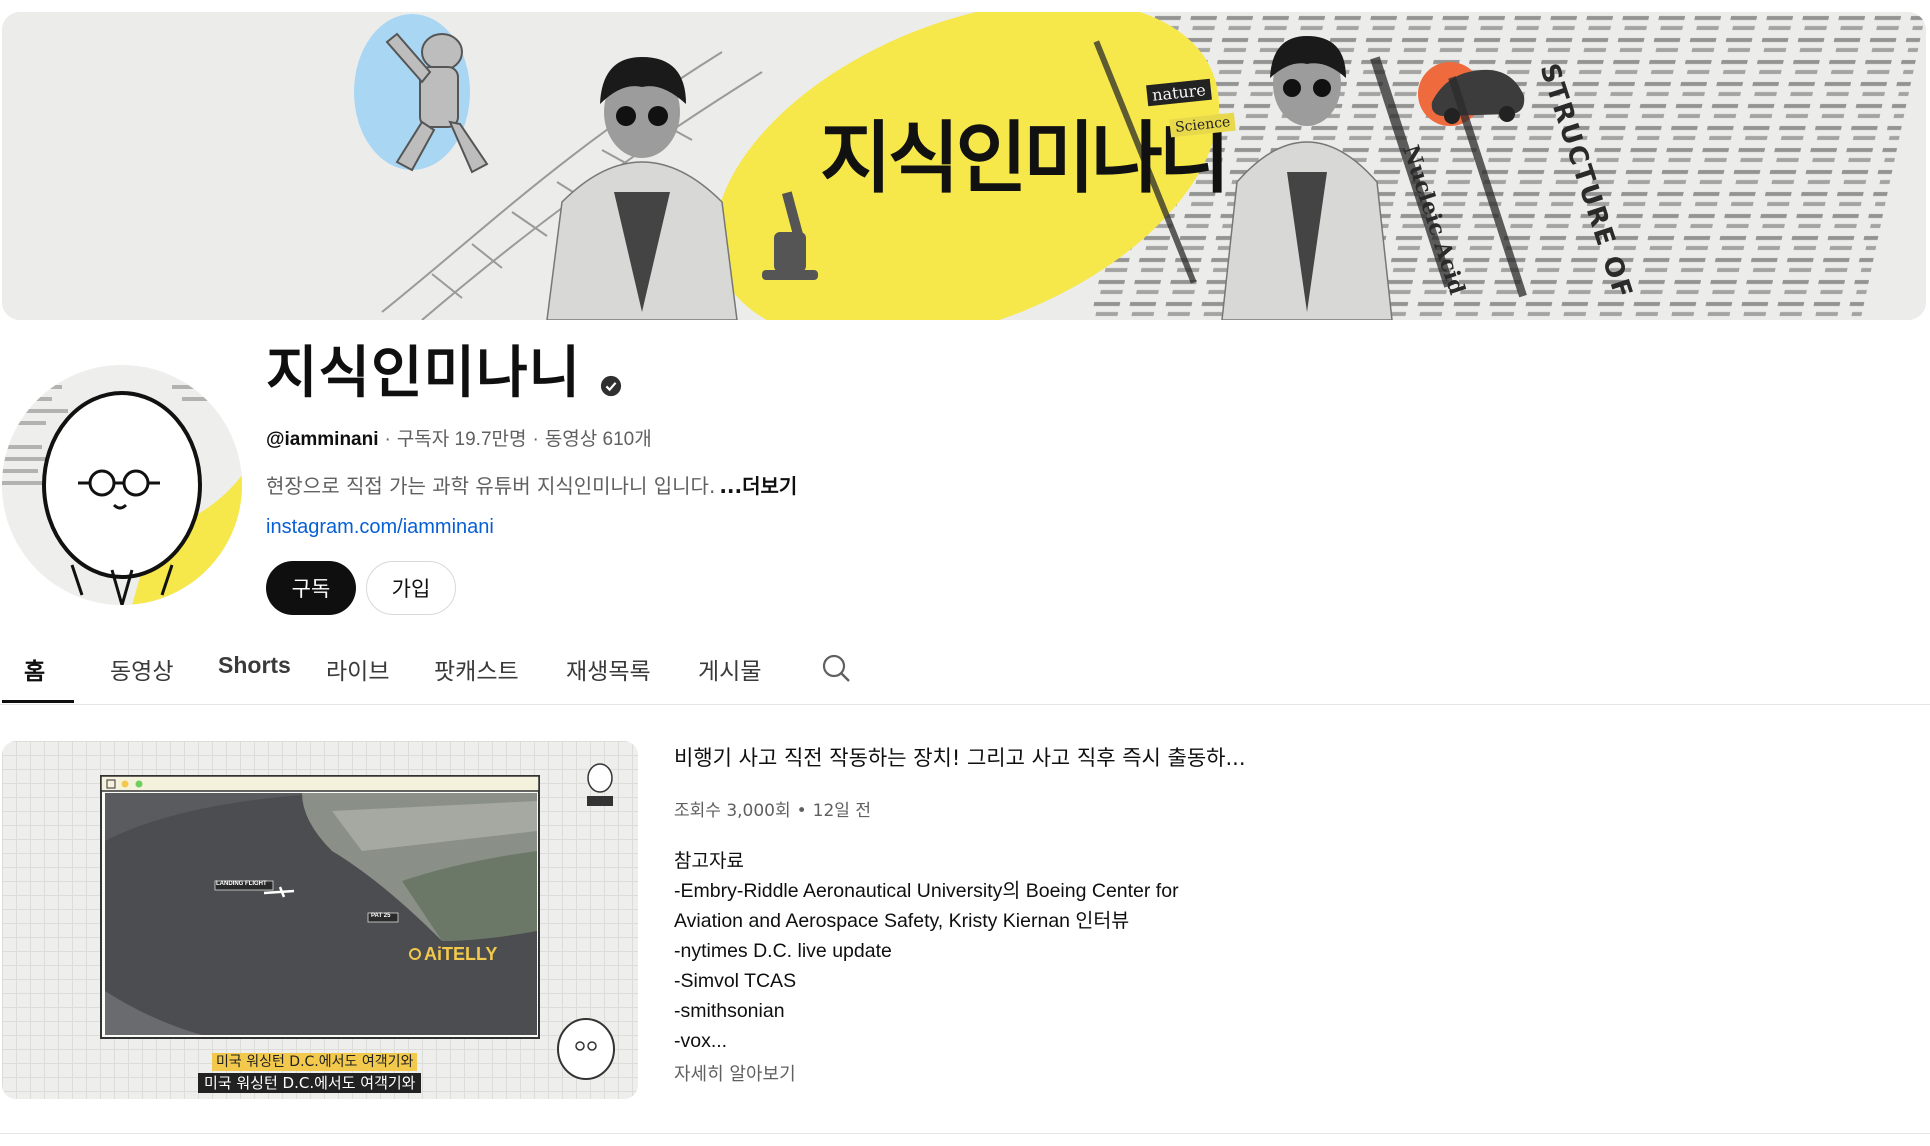  Describe the element at coordinates (310, 1083) in the screenshot. I see `thumbnail-caption-bottom: 미국 워싱턴 D.C.에서도 여객기와` at that location.